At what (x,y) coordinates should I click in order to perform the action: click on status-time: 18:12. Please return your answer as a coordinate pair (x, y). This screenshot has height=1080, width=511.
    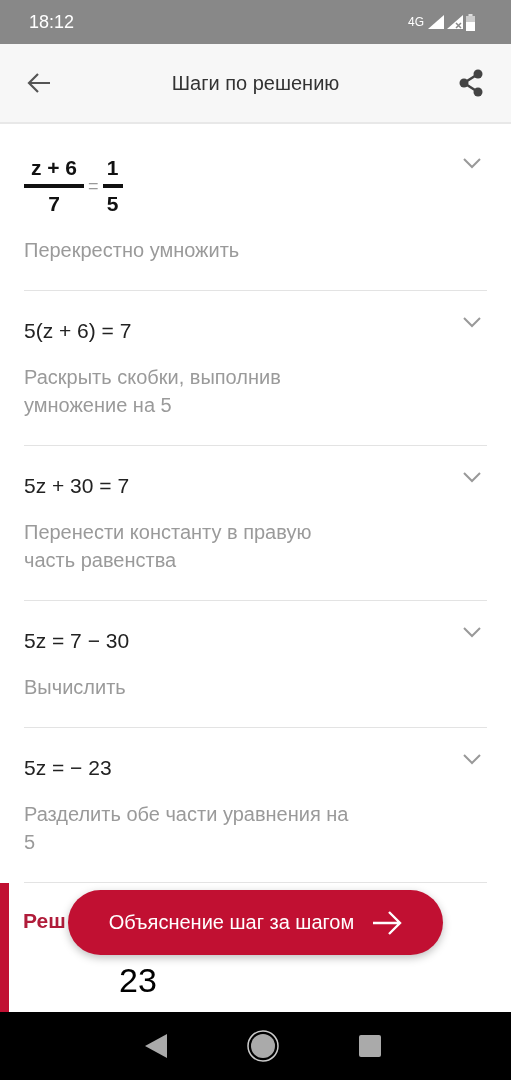
    Looking at the image, I should click on (52, 22).